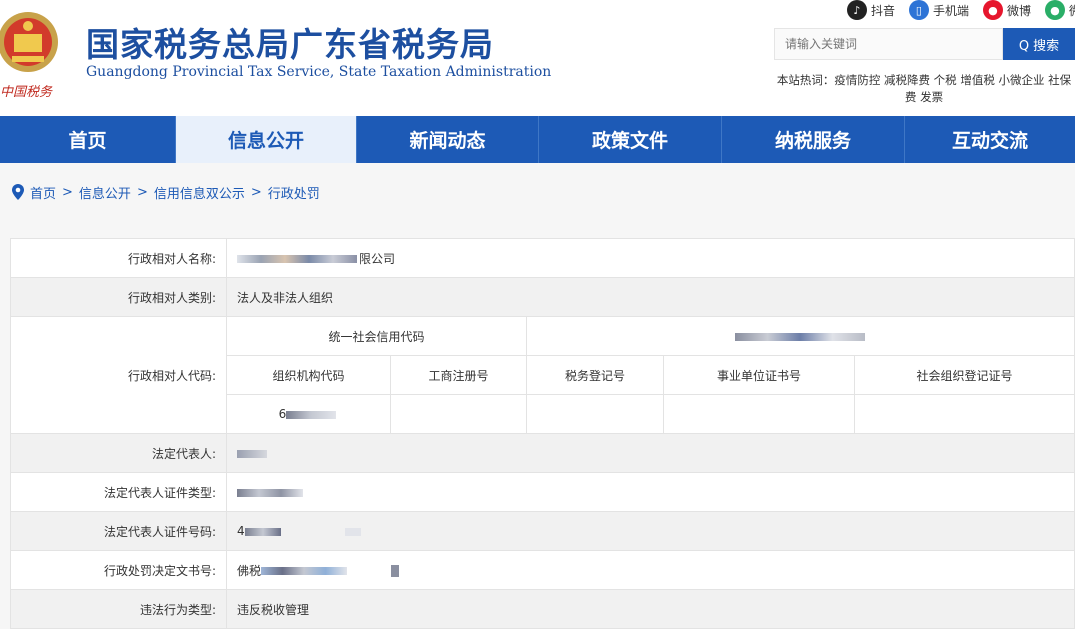 The image size is (1075, 629). Describe the element at coordinates (759, 375) in the screenshot. I see `institution-cert-header: 事业单位证书号` at that location.